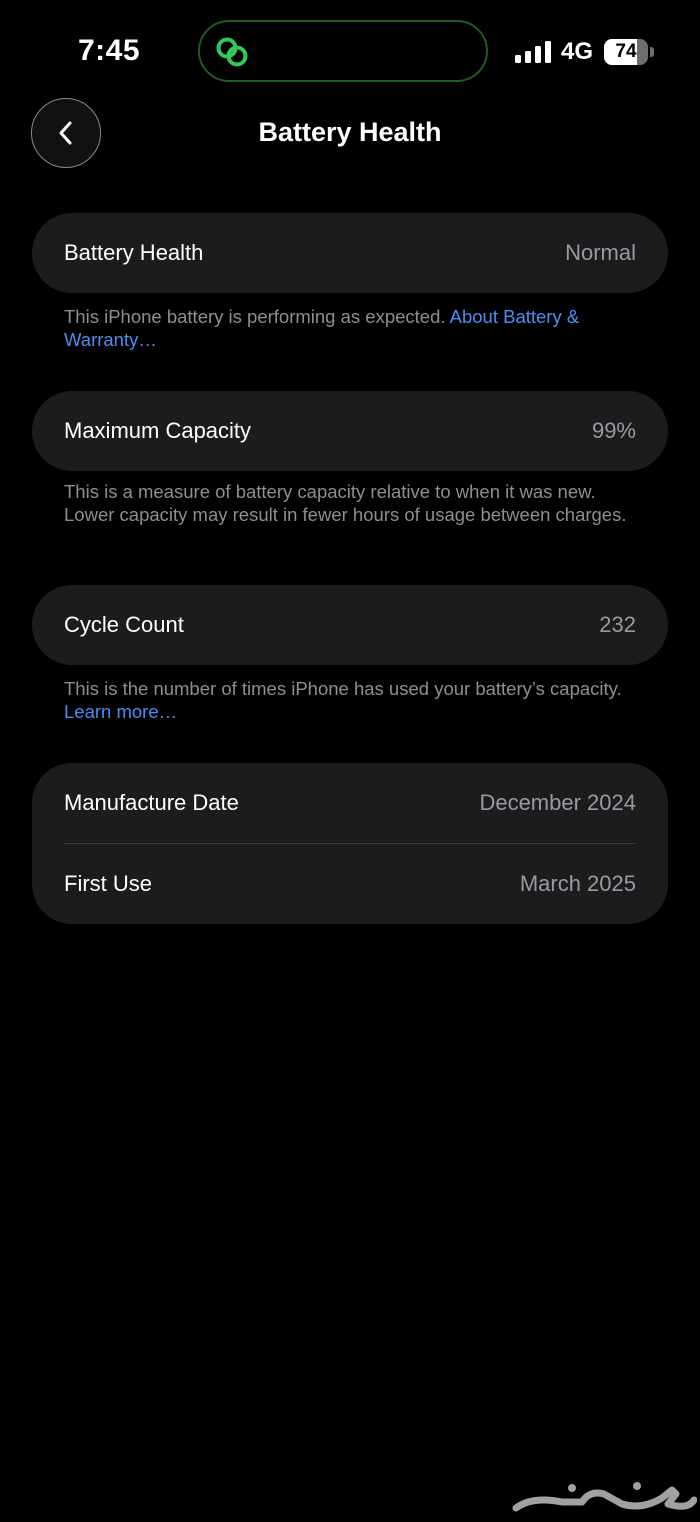 This screenshot has height=1522, width=700. I want to click on cycle-count-value: 232, so click(617, 624).